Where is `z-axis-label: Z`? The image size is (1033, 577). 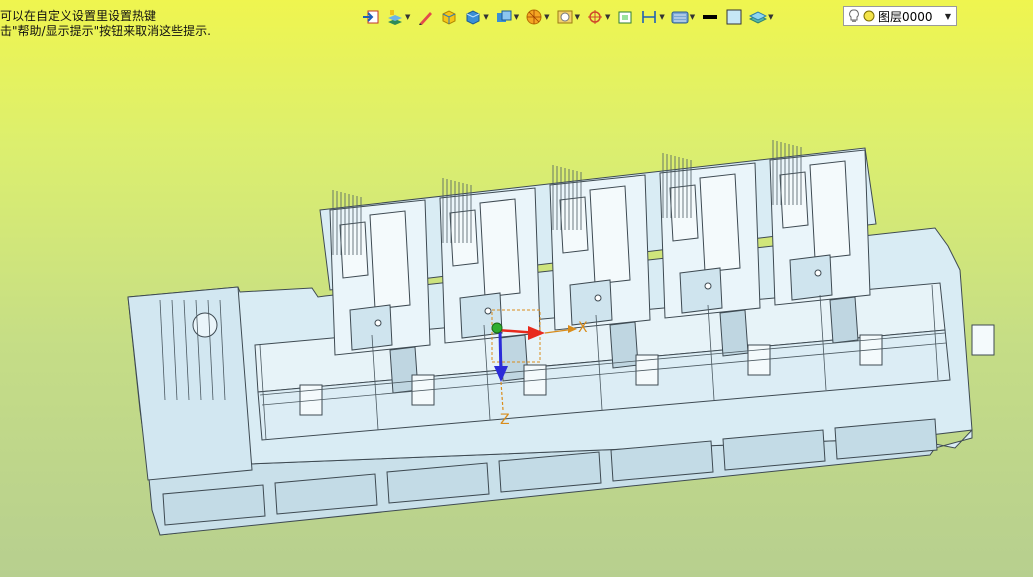 z-axis-label: Z is located at coordinates (505, 420).